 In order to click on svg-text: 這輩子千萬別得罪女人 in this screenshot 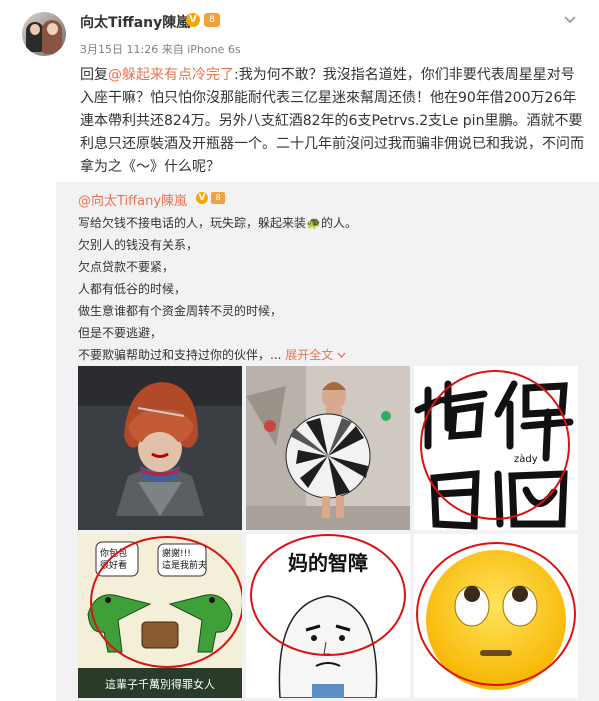, I will do `click(160, 684)`.